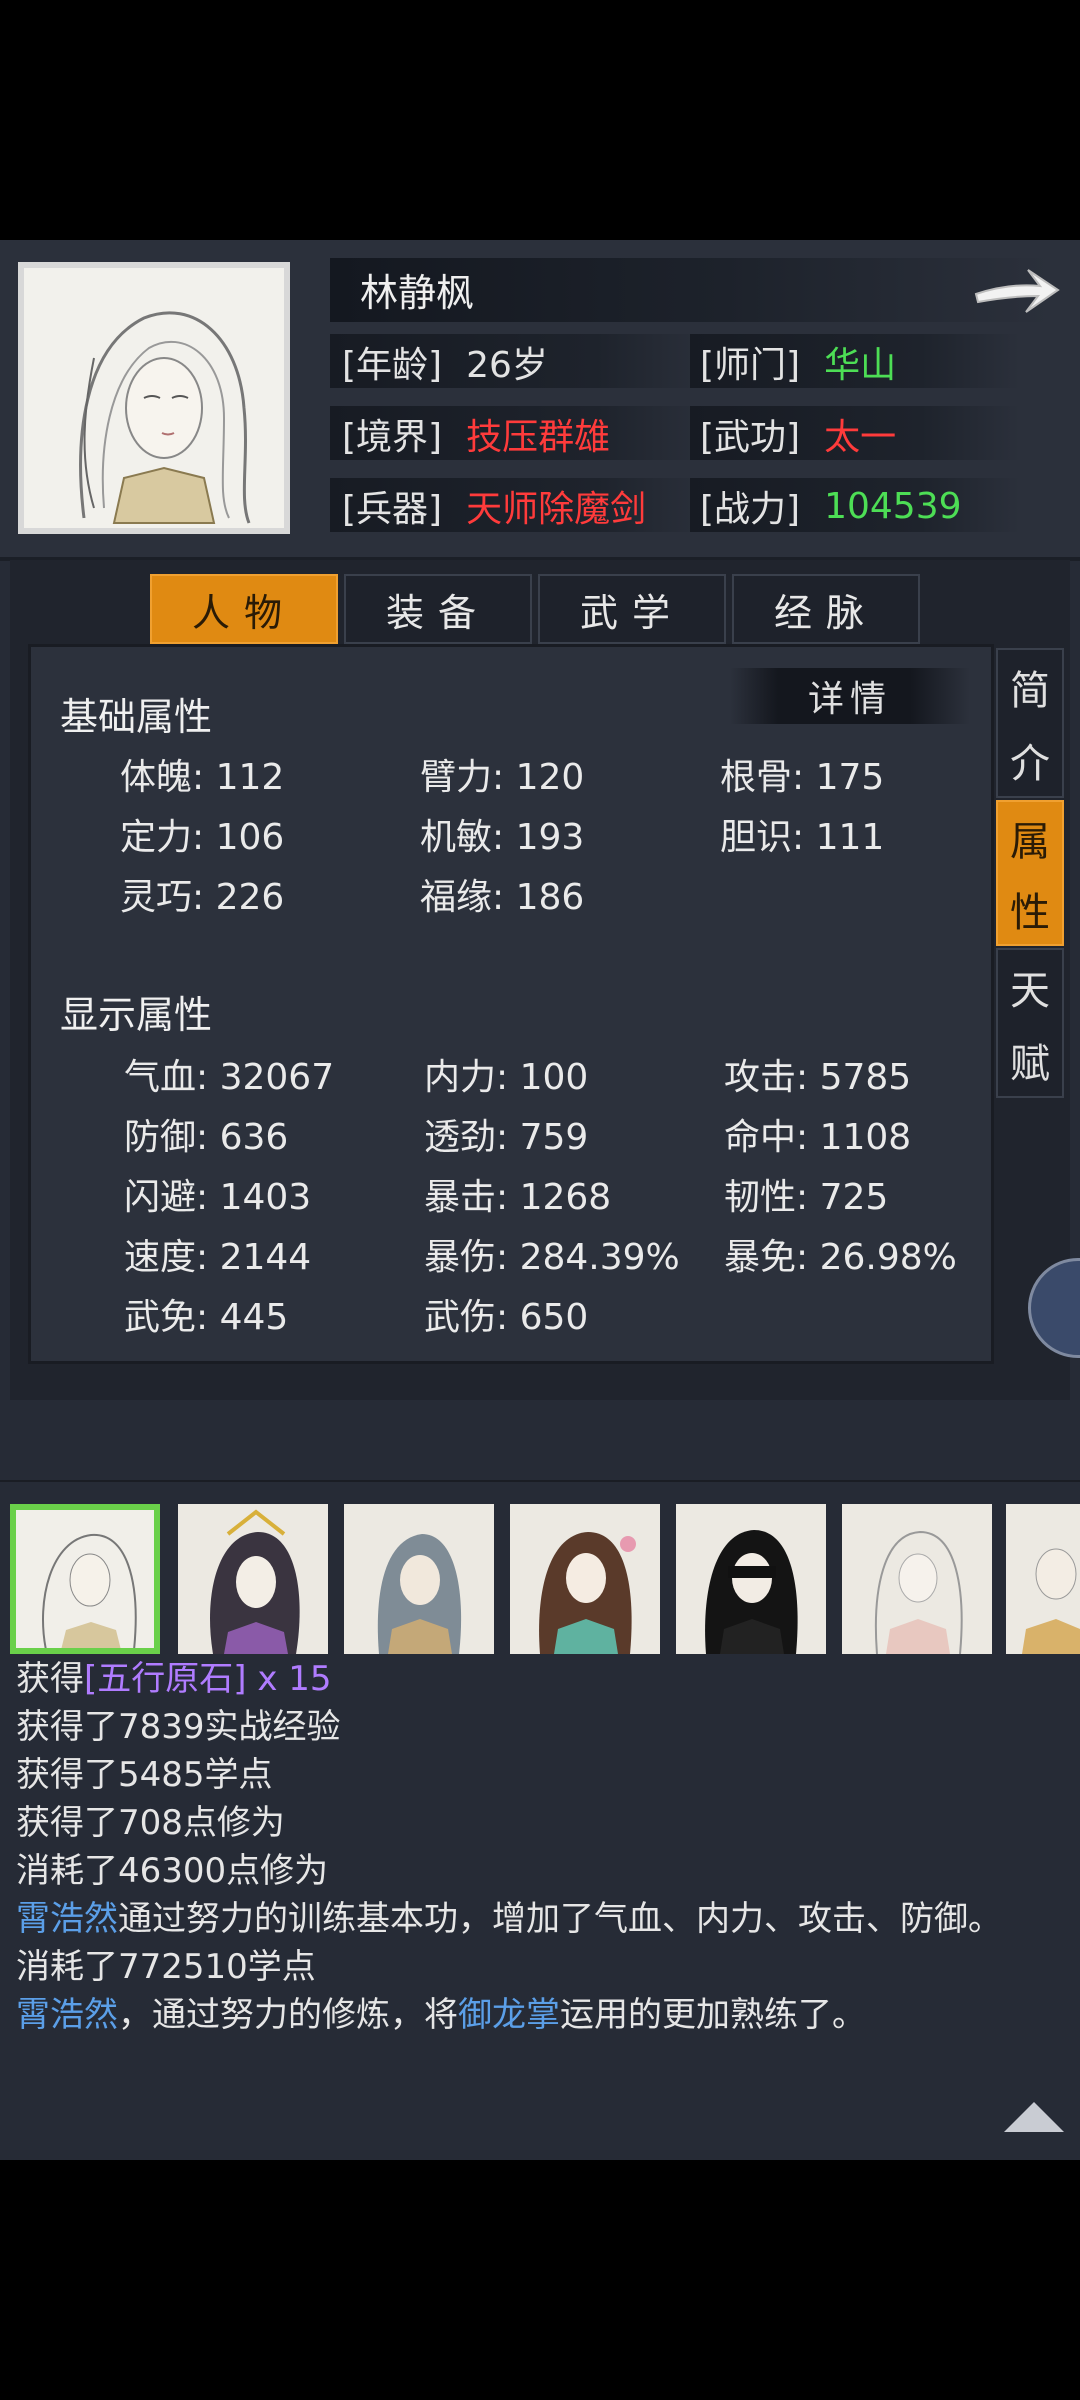  What do you see at coordinates (392, 365) in the screenshot?
I see `age-label: [年龄]` at bounding box center [392, 365].